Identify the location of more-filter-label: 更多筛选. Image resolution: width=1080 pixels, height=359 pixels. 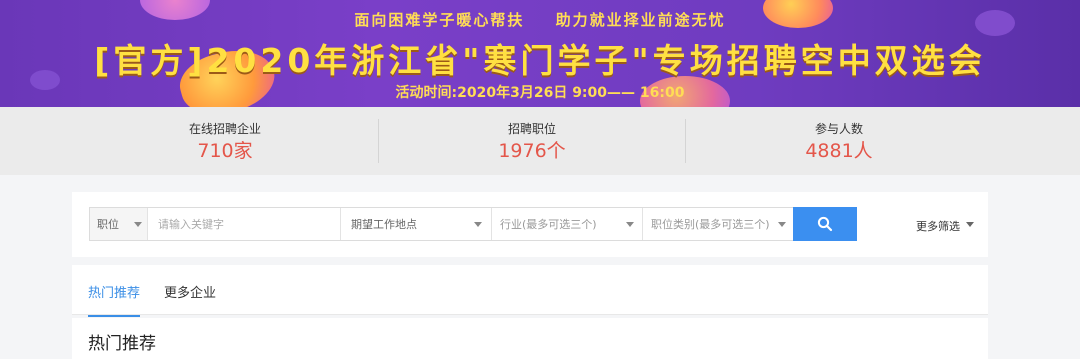
(938, 226).